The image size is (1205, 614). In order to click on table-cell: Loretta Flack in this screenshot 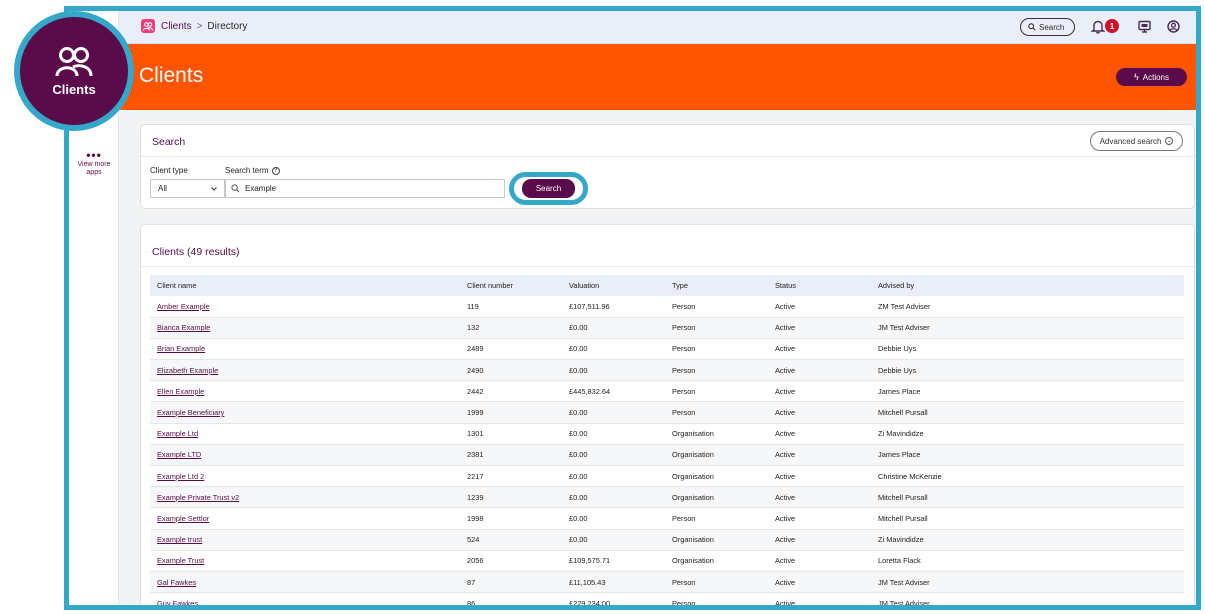, I will do `click(1027, 561)`.